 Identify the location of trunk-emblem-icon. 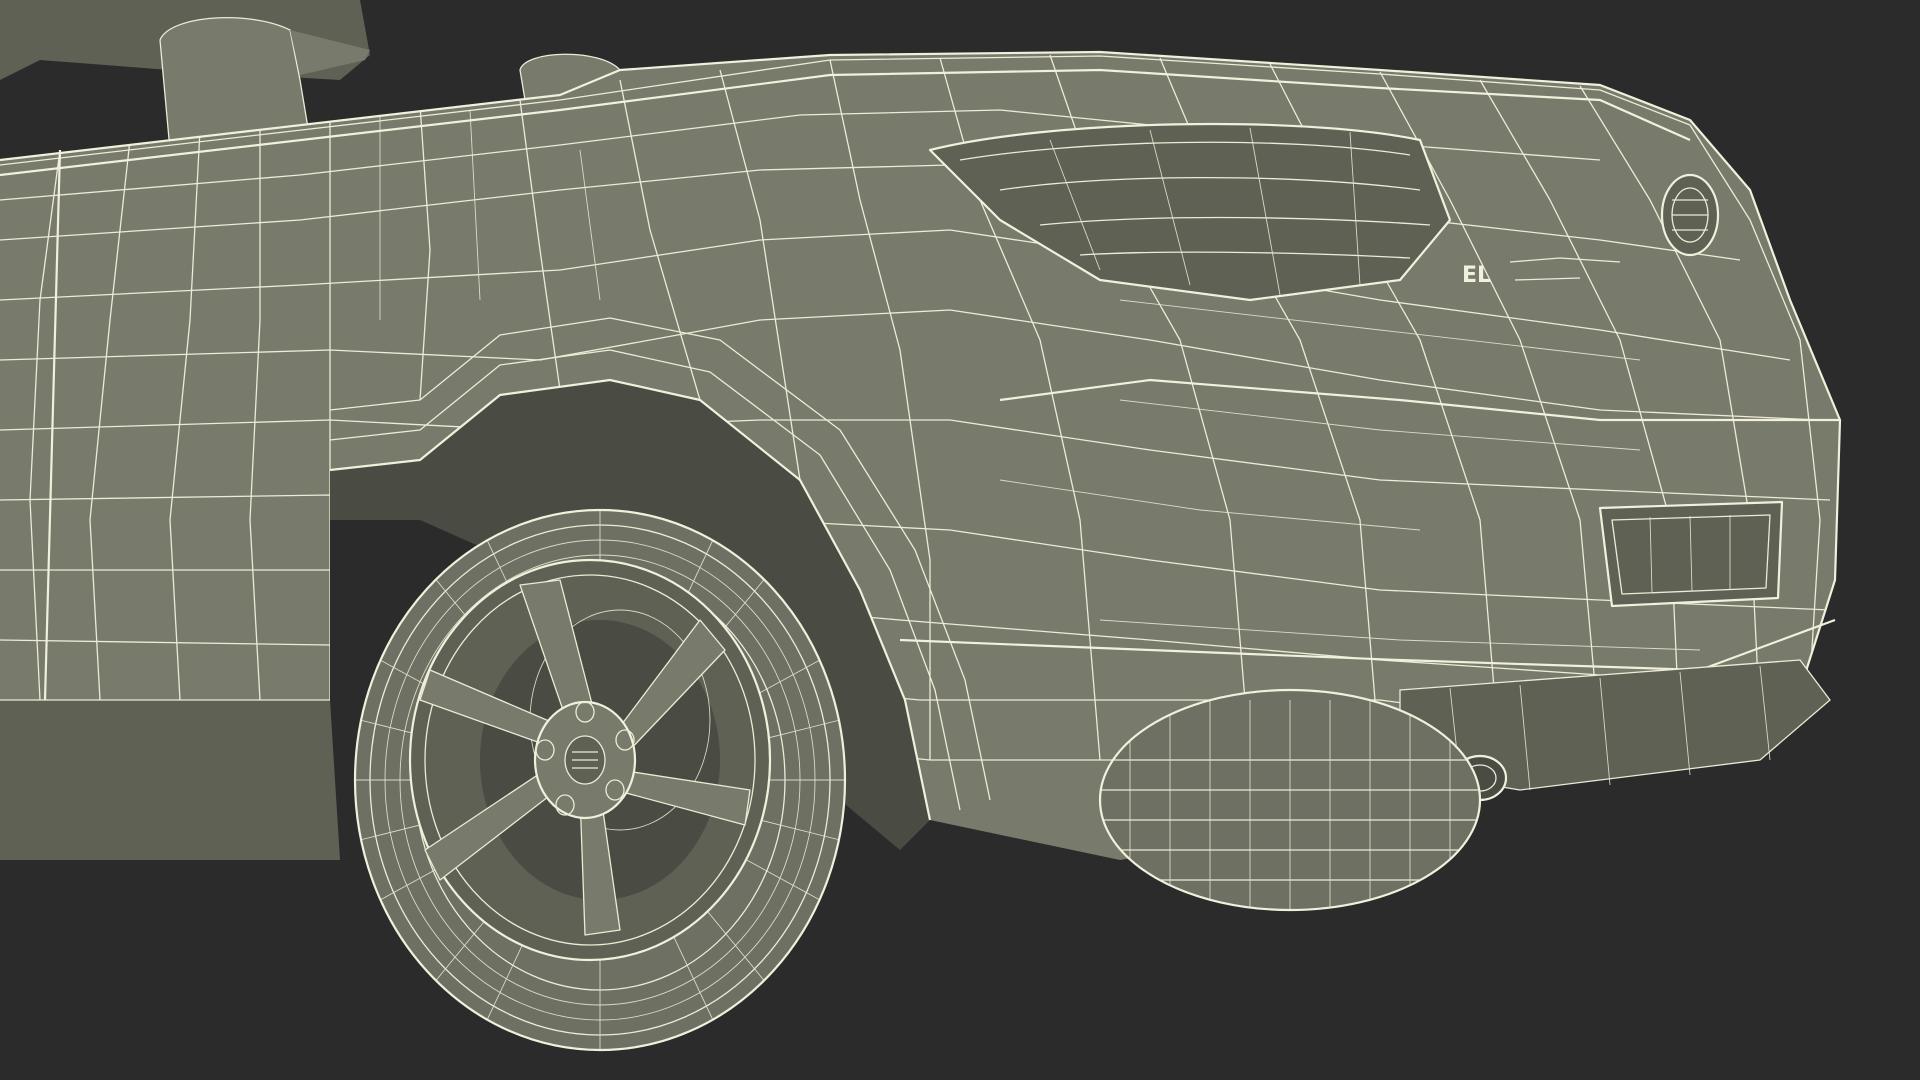
(1690, 215).